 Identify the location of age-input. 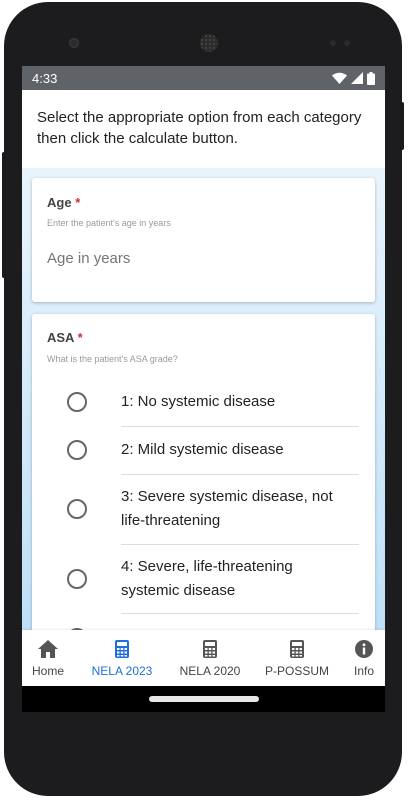
(197, 258).